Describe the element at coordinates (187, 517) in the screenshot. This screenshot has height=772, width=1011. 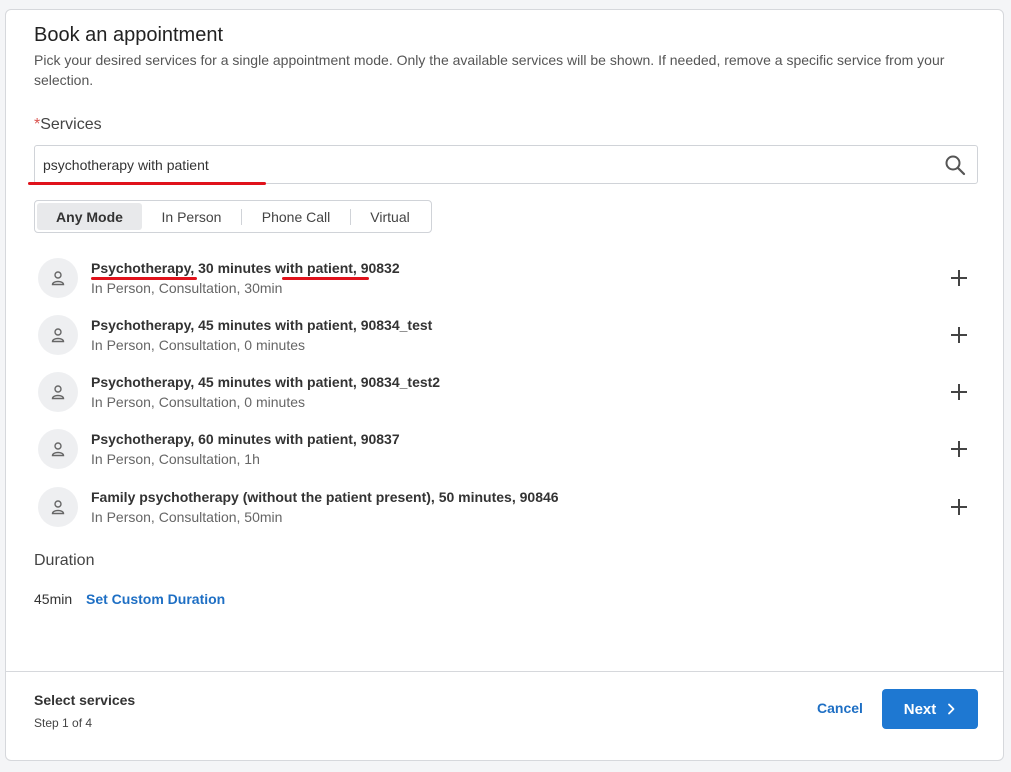
I see `service-meta: In Person, Consultation, 50min` at that location.